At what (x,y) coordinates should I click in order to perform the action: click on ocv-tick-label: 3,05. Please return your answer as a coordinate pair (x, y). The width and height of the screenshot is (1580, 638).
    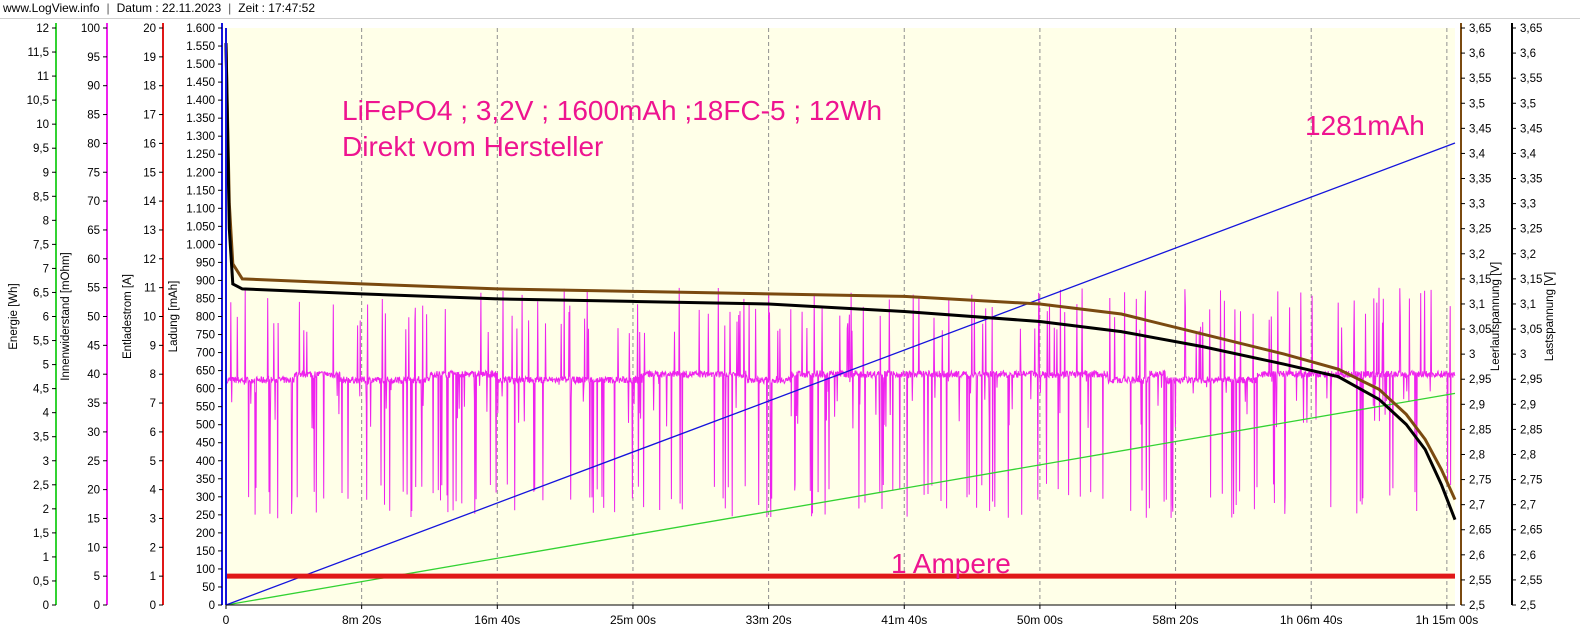
    Looking at the image, I should click on (1480, 330).